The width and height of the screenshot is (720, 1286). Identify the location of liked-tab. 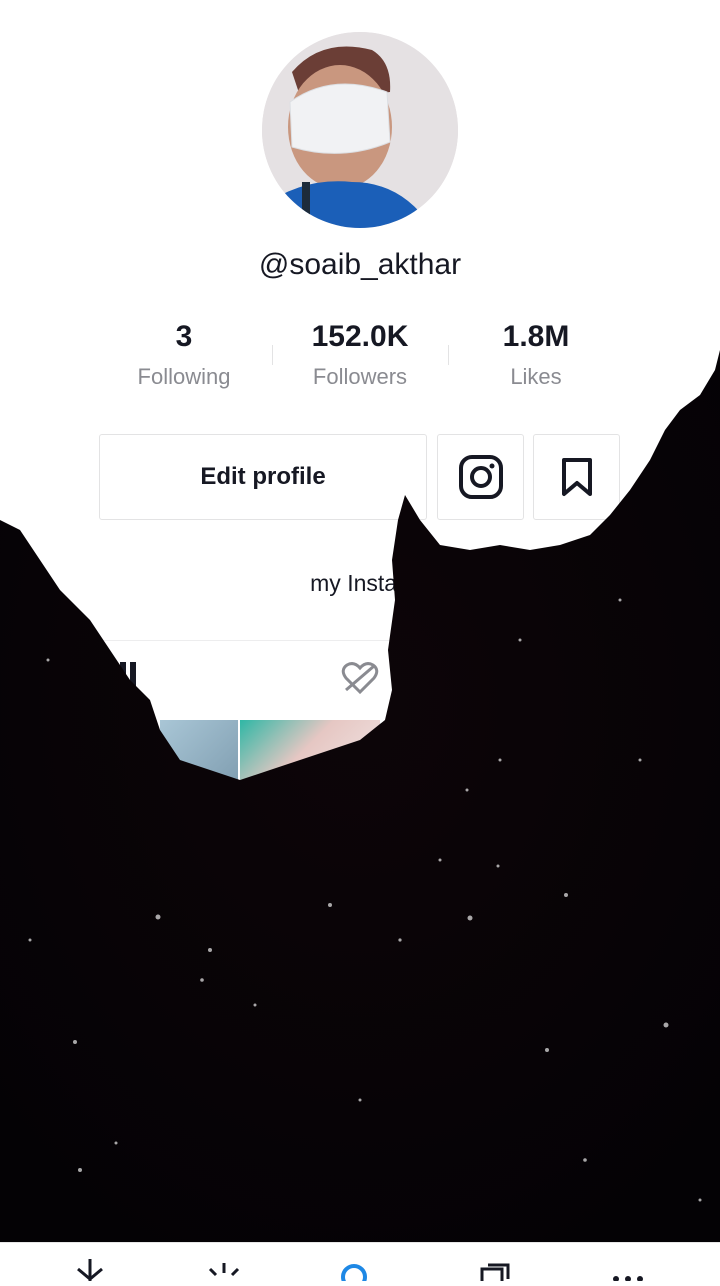
(360, 680).